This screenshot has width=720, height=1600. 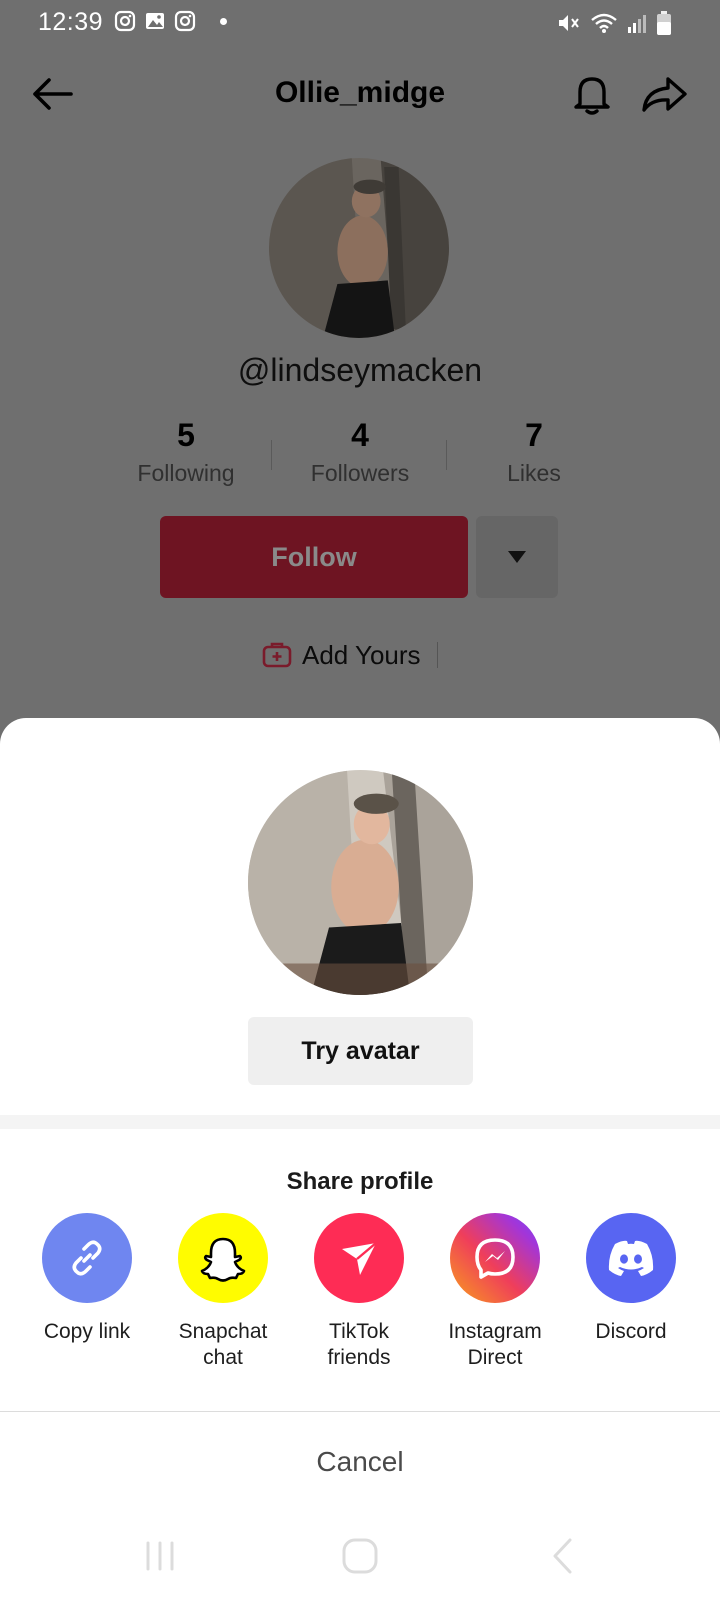 What do you see at coordinates (277, 655) in the screenshot?
I see `add-yours-icon` at bounding box center [277, 655].